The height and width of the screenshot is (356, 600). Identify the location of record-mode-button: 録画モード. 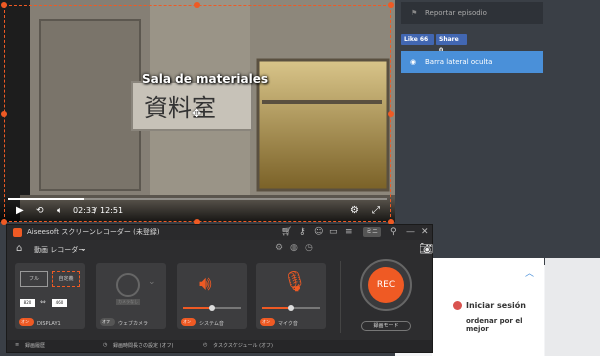
(386, 326).